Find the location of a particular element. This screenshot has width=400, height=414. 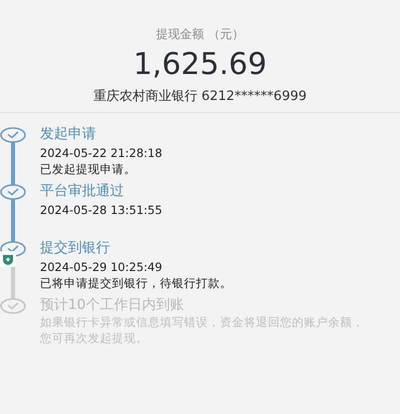

step-time: 2024-05-28 13:51:55 is located at coordinates (101, 210).